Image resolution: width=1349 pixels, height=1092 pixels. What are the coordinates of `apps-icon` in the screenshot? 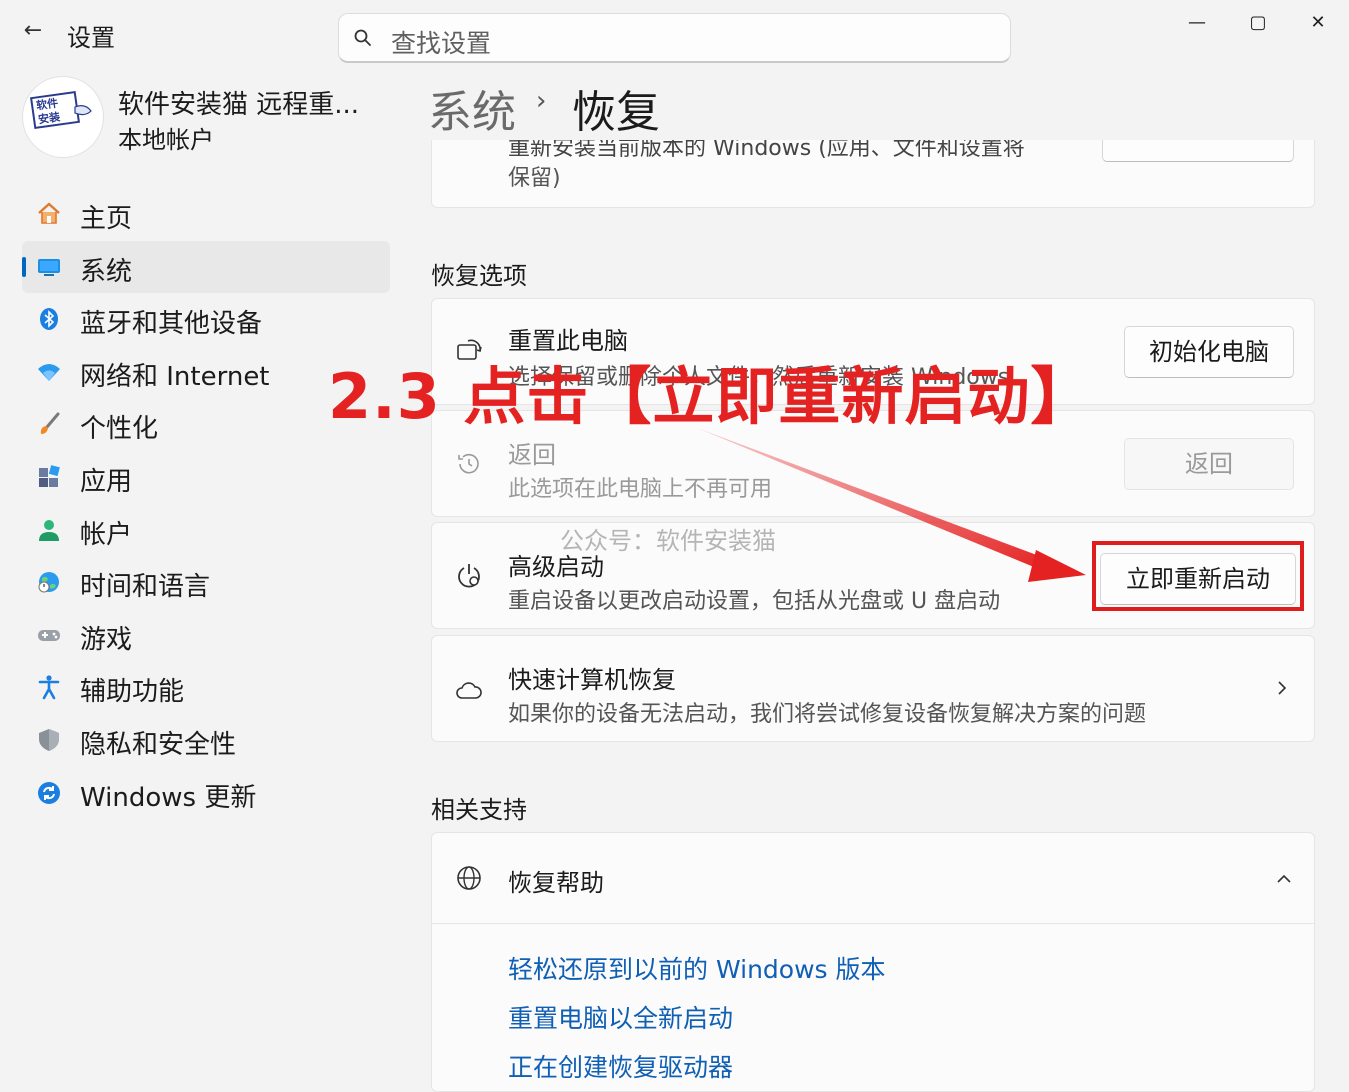 It's located at (49, 476).